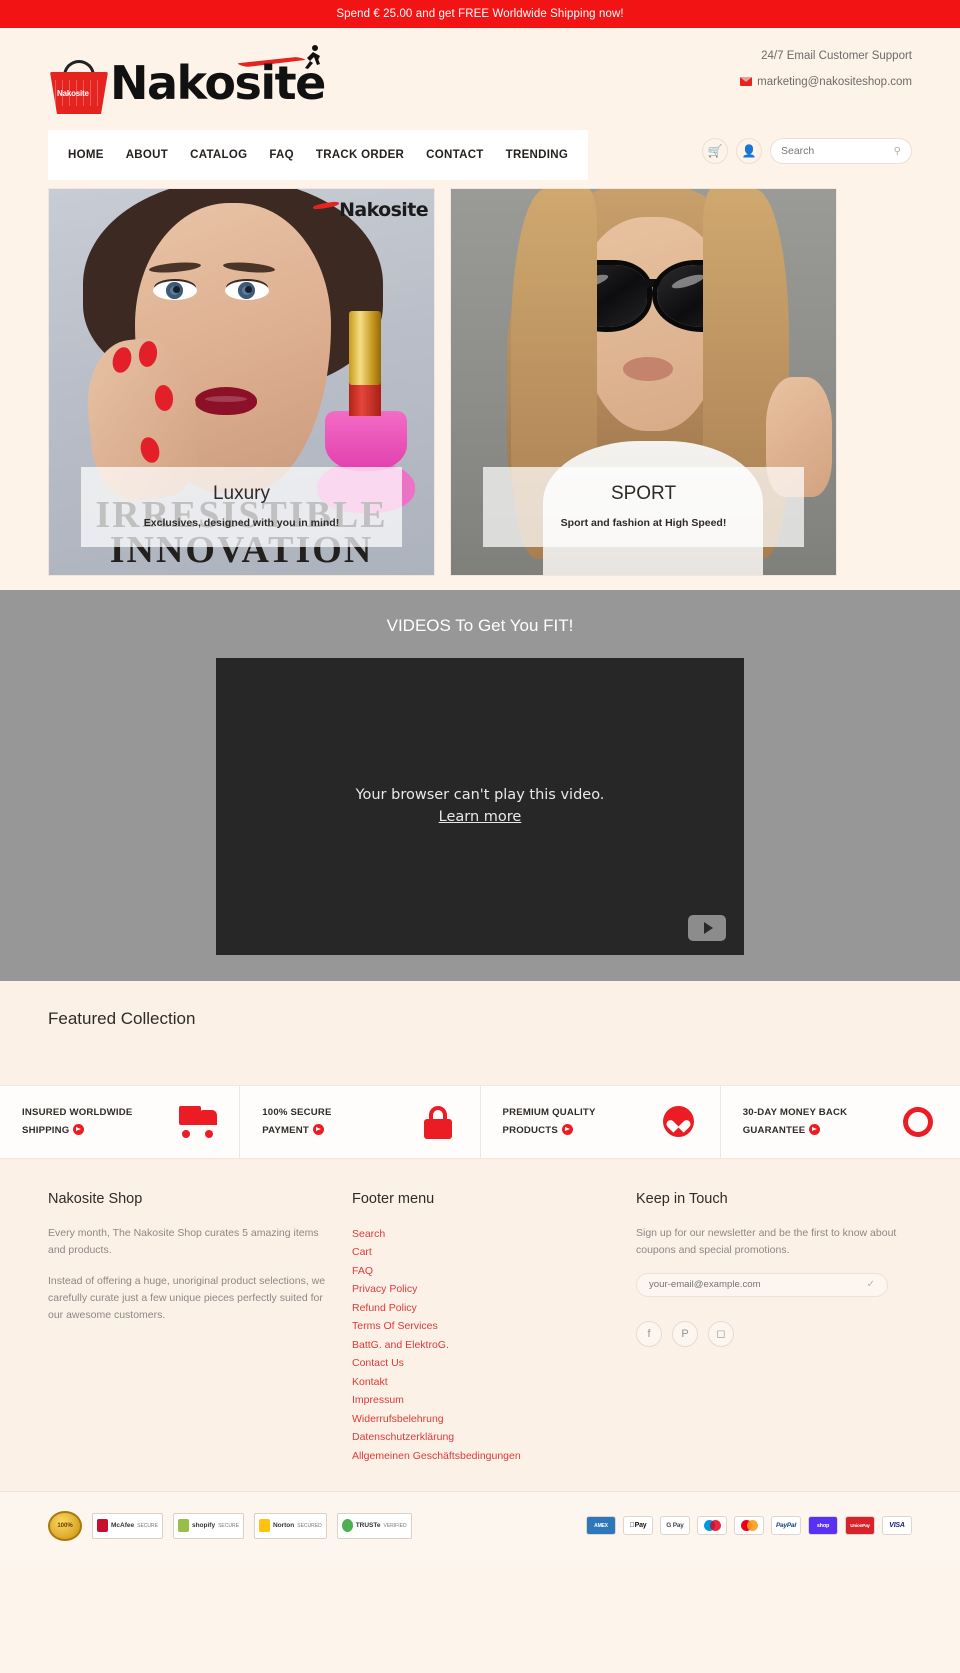  Describe the element at coordinates (183, 1526) in the screenshot. I see `shopify-bag-icon` at that location.